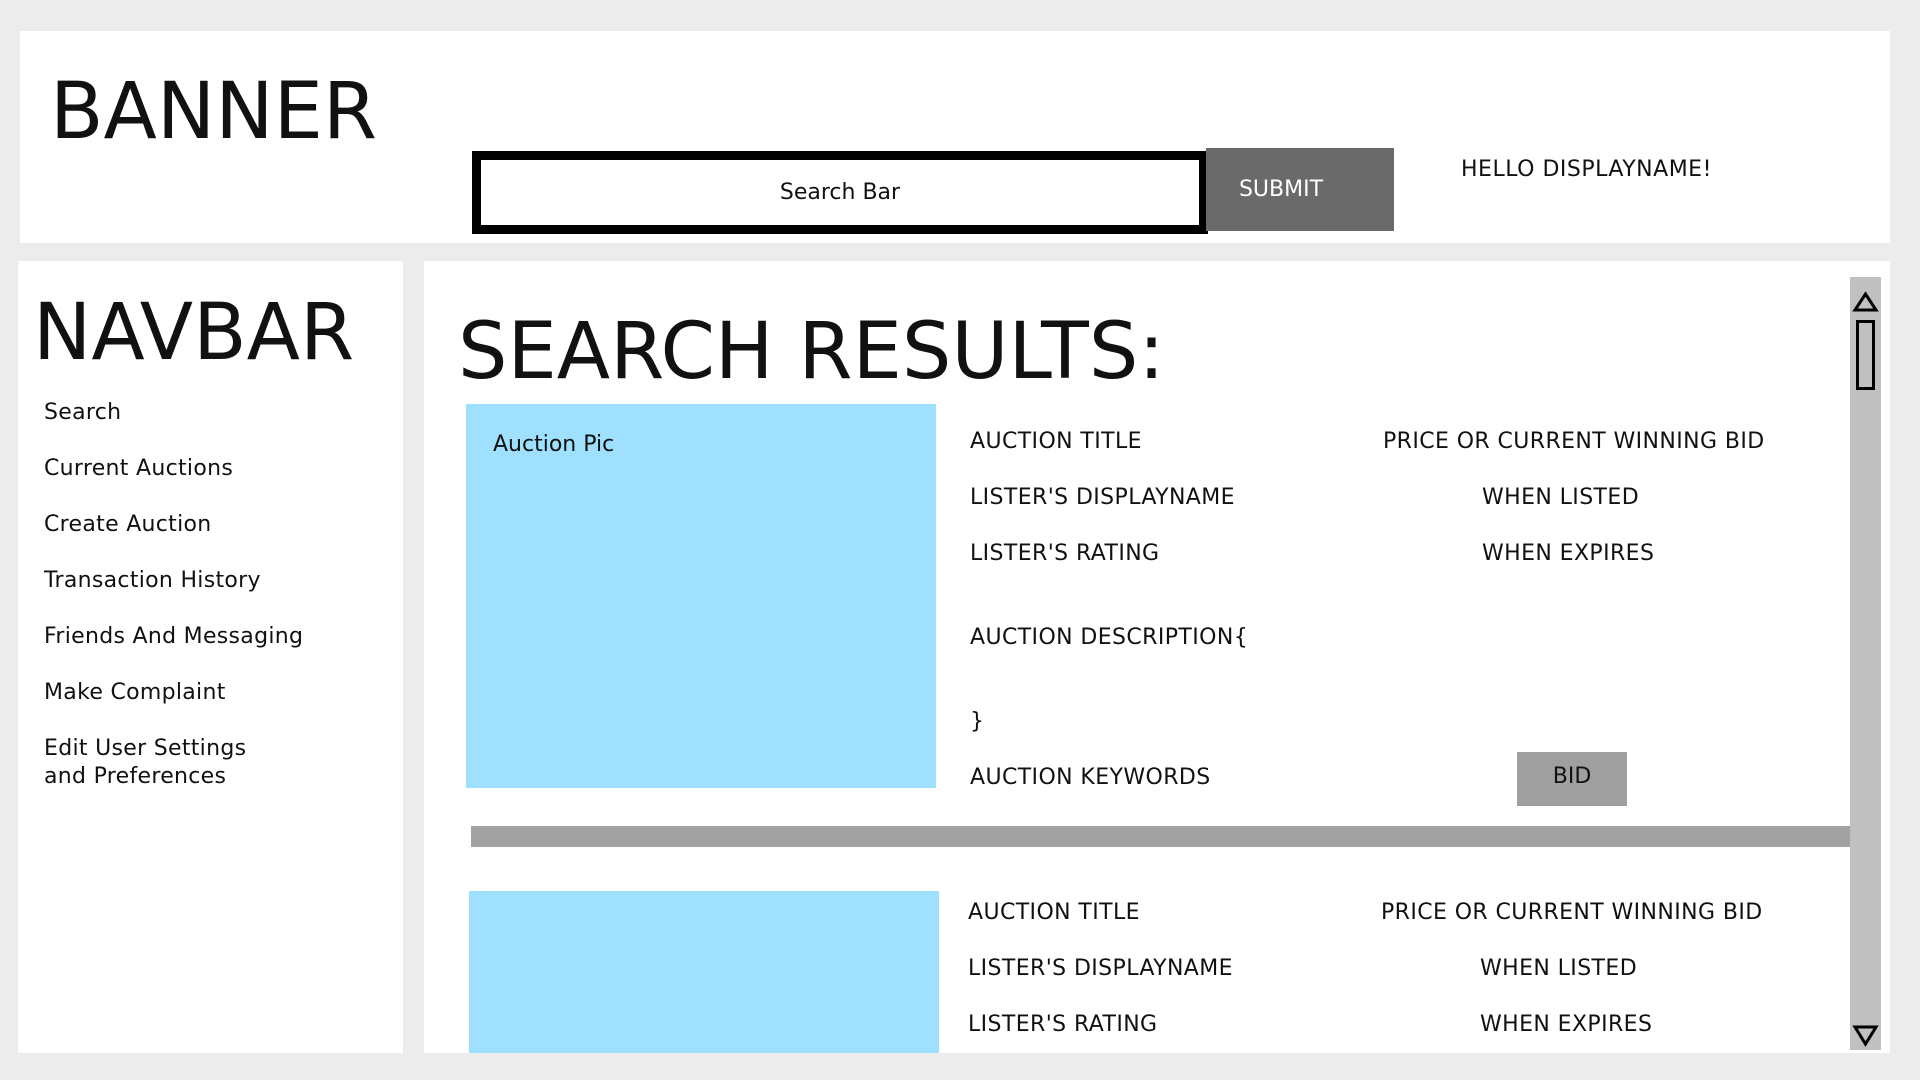 The height and width of the screenshot is (1080, 1920). What do you see at coordinates (1865, 355) in the screenshot?
I see `scrollbar-thumb` at bounding box center [1865, 355].